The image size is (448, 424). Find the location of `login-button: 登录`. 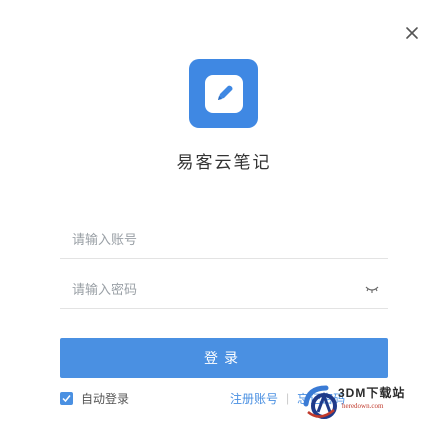

login-button: 登录 is located at coordinates (224, 358).